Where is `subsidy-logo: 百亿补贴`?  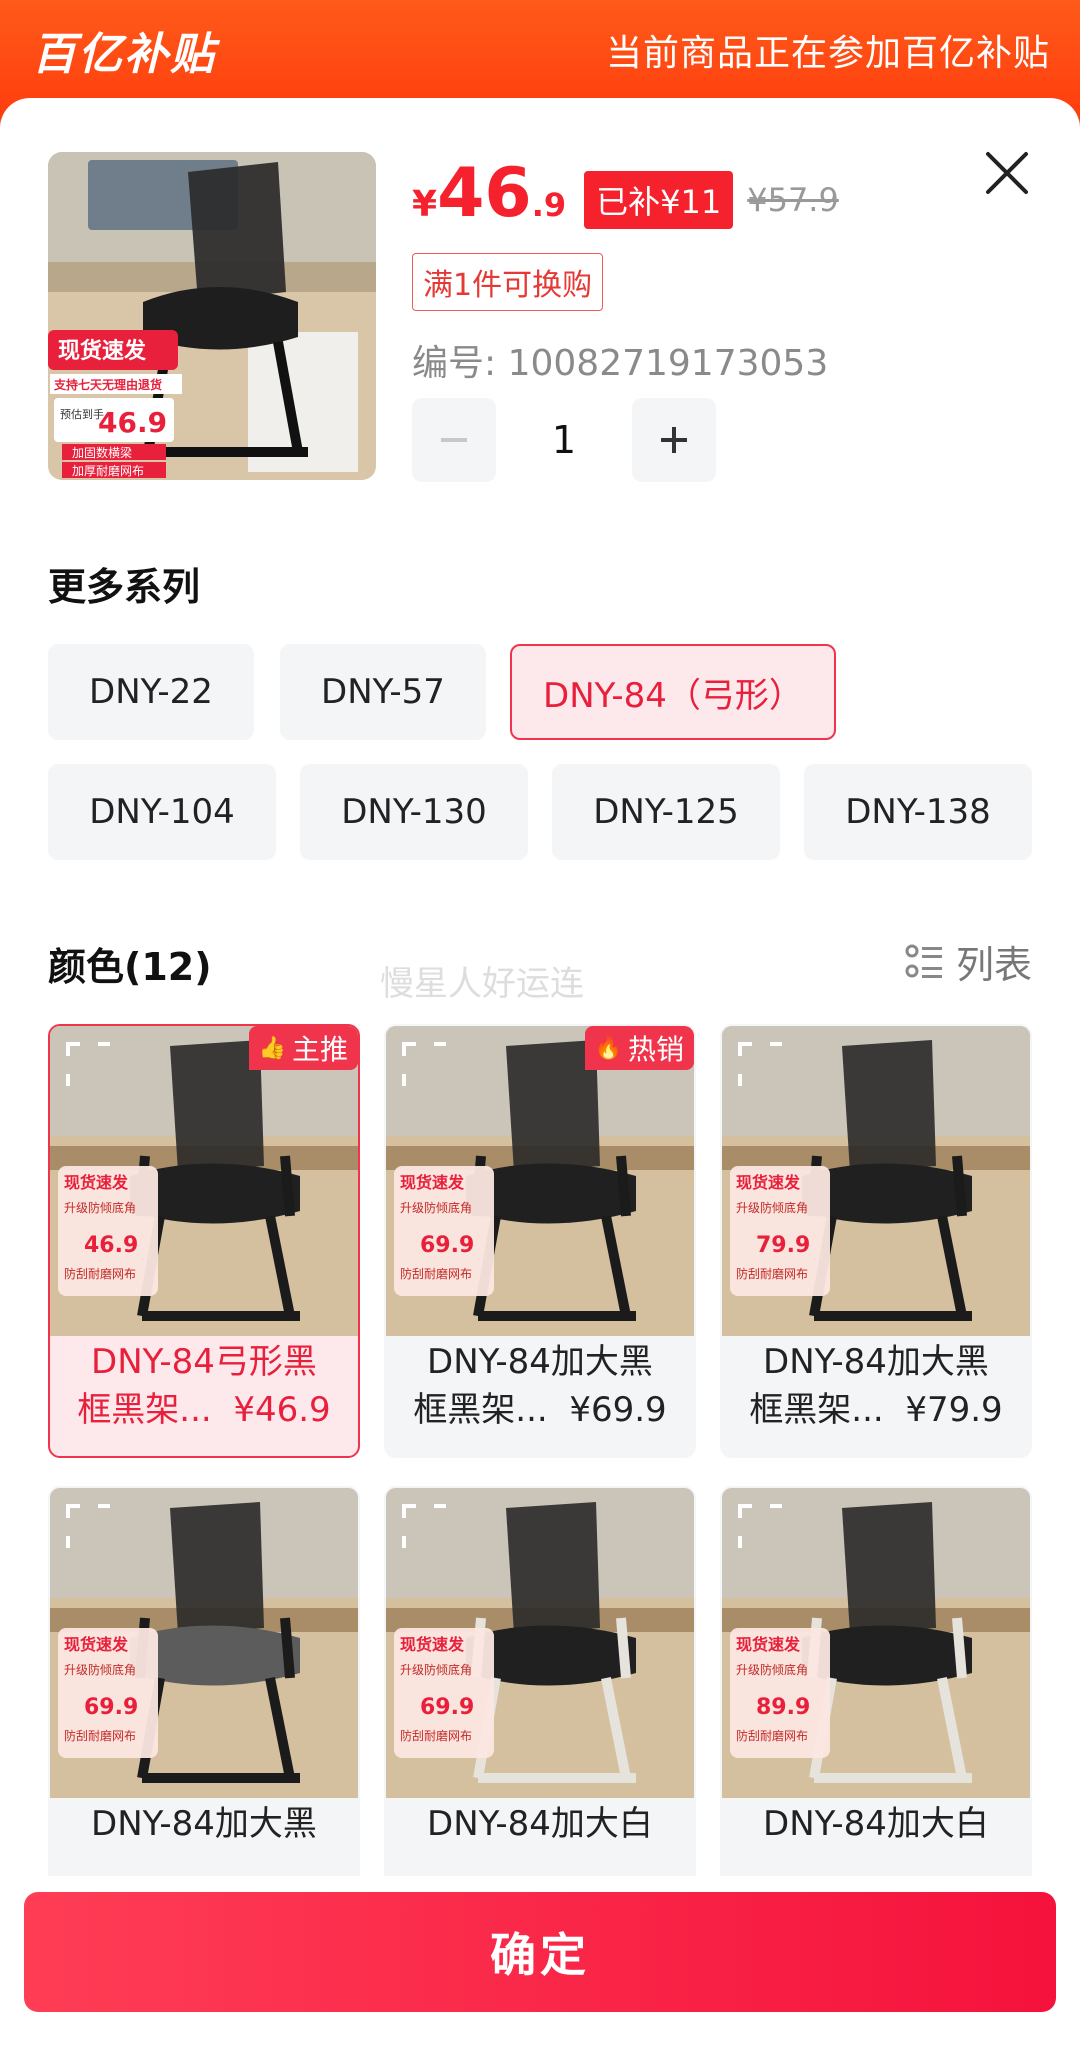 subsidy-logo: 百亿补贴 is located at coordinates (124, 51).